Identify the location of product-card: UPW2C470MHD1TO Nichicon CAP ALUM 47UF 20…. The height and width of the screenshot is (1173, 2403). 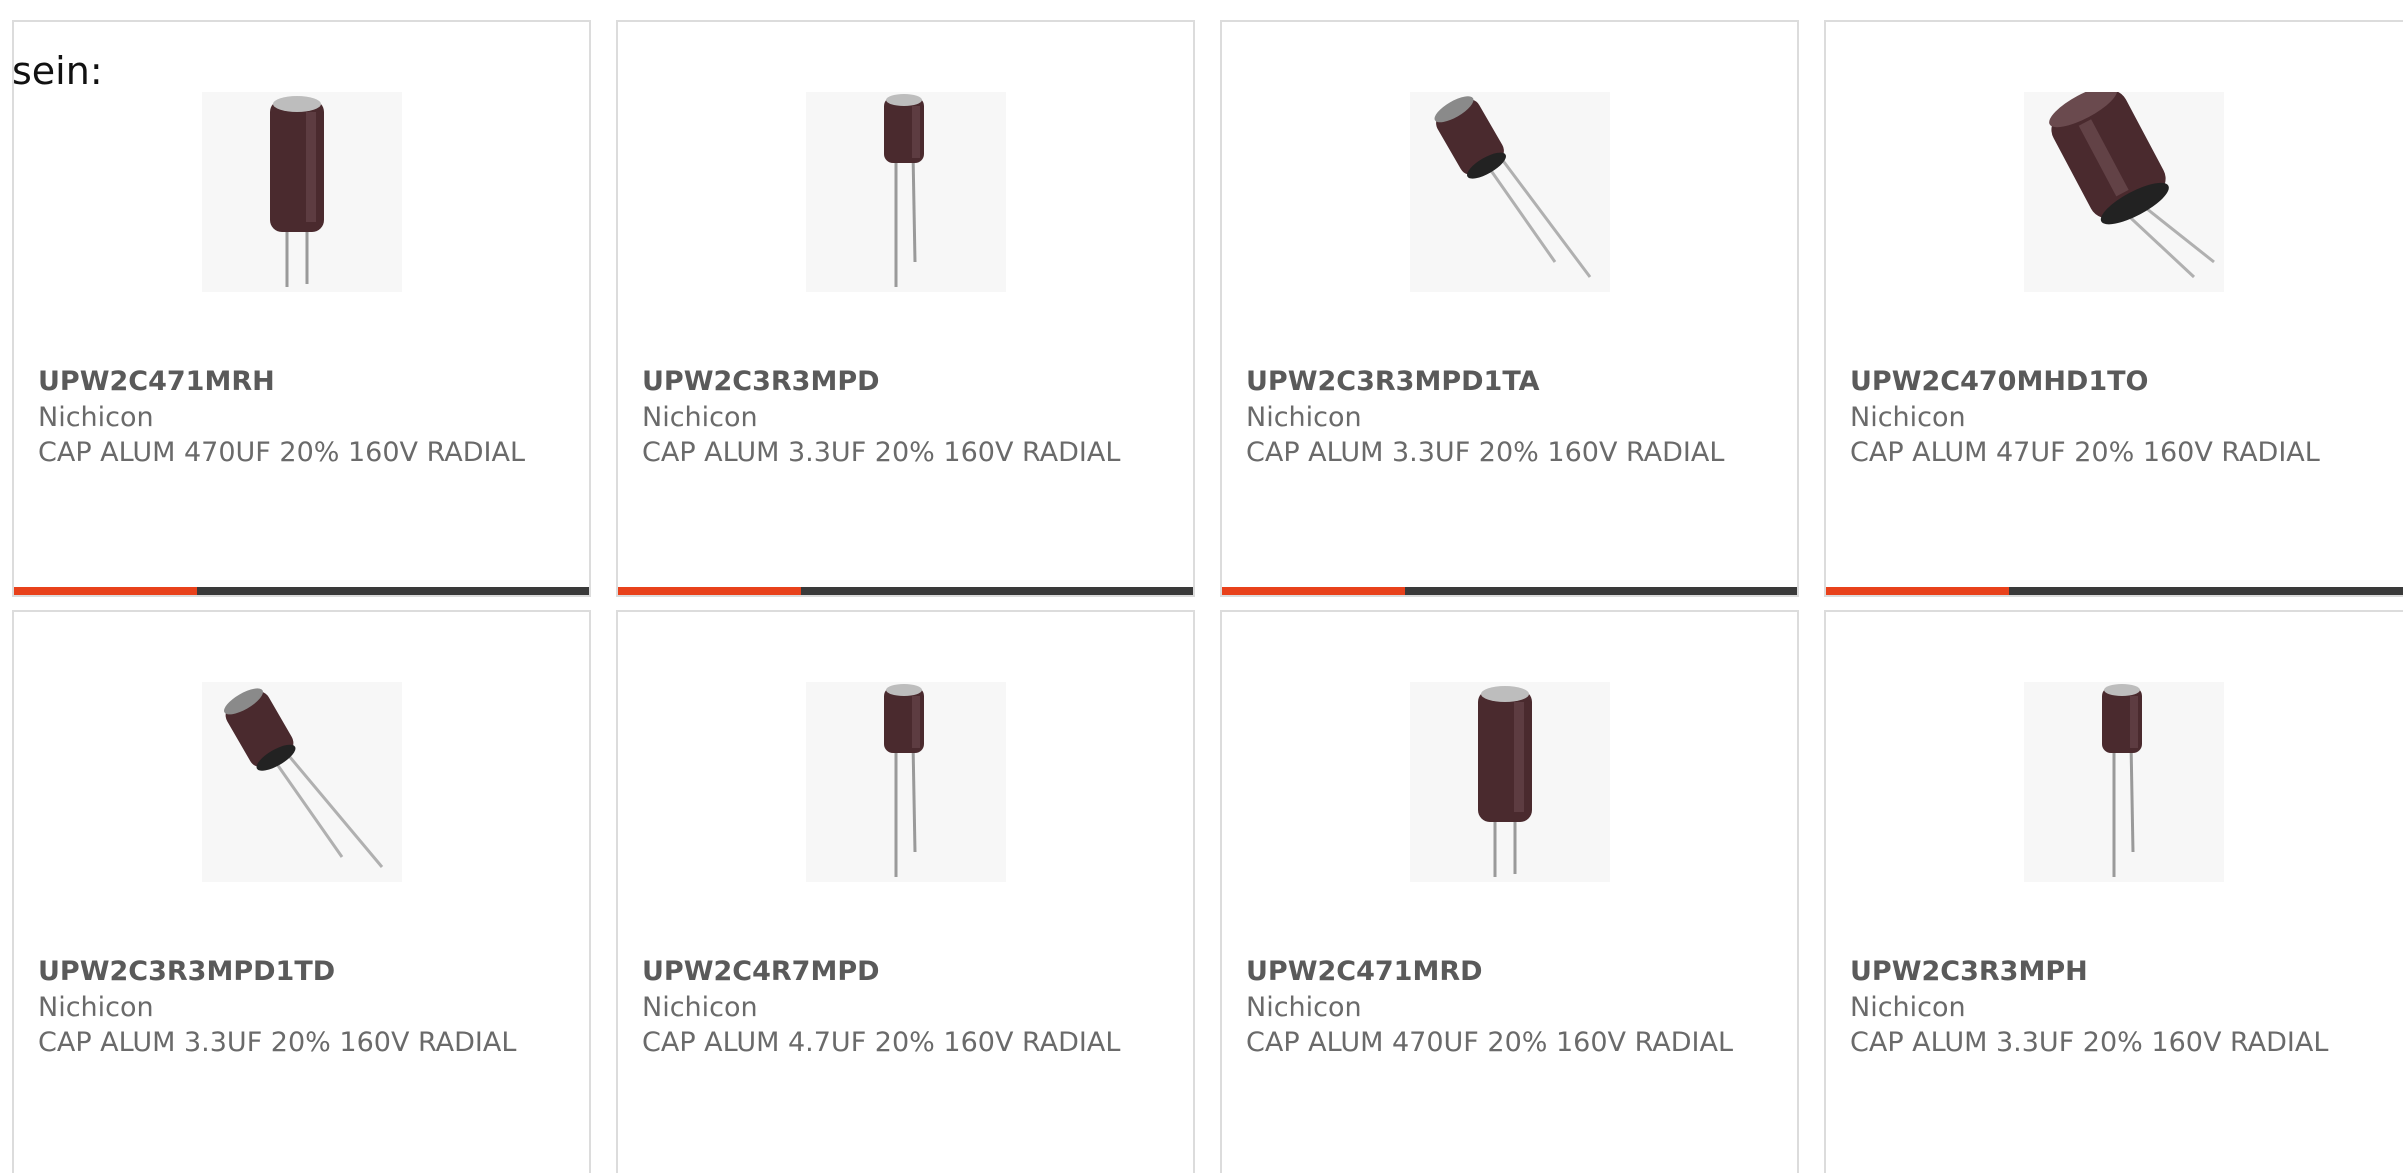
(2113, 308).